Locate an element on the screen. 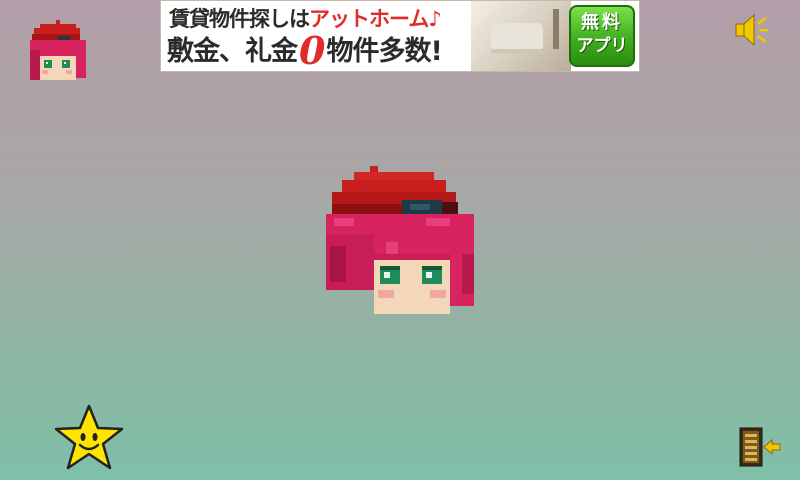  ad-room-photo is located at coordinates (521, 36).